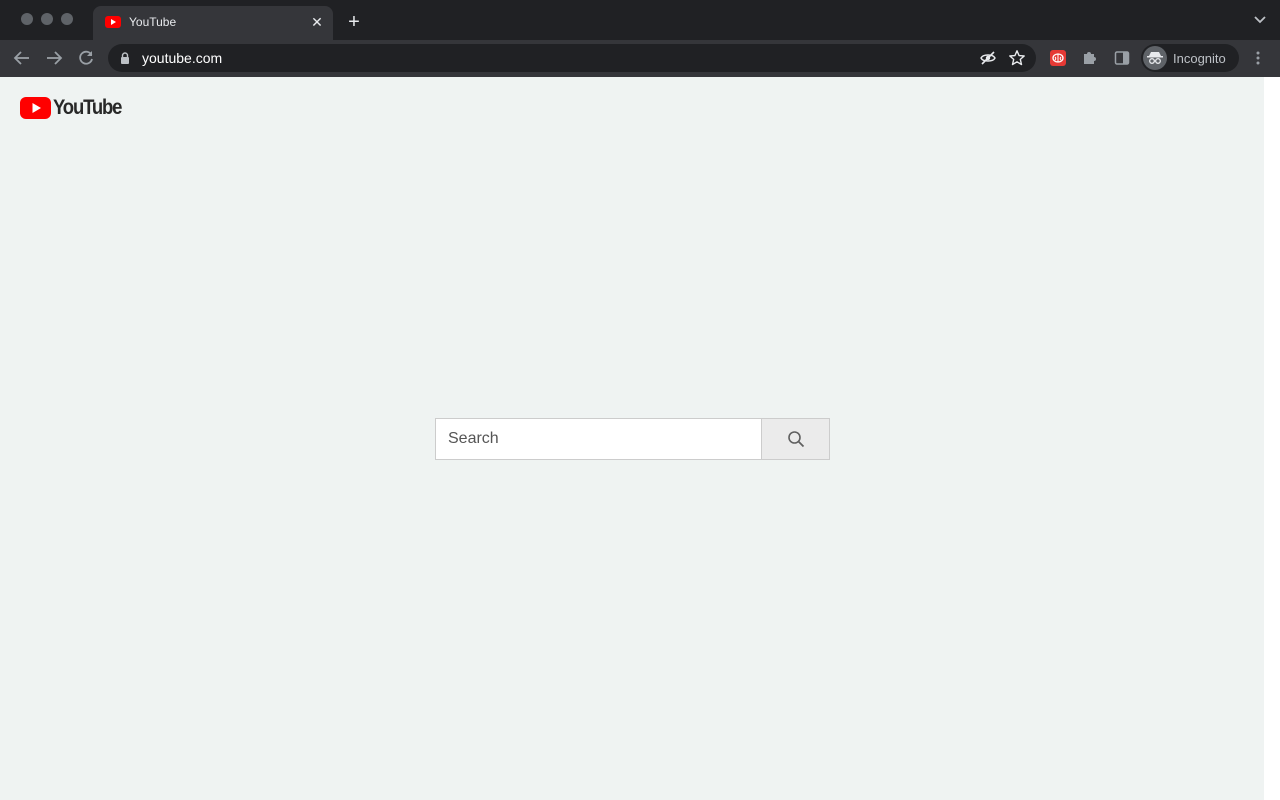  Describe the element at coordinates (1122, 58) in the screenshot. I see `side-panel-icon` at that location.